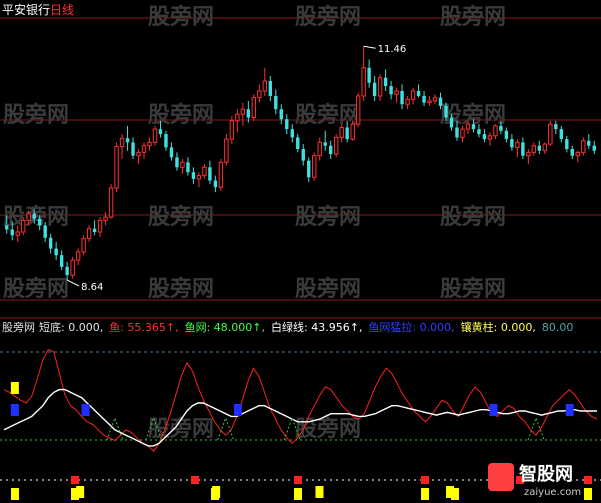 The width and height of the screenshot is (601, 503). I want to click on logo-text: 智股网, so click(546, 474).